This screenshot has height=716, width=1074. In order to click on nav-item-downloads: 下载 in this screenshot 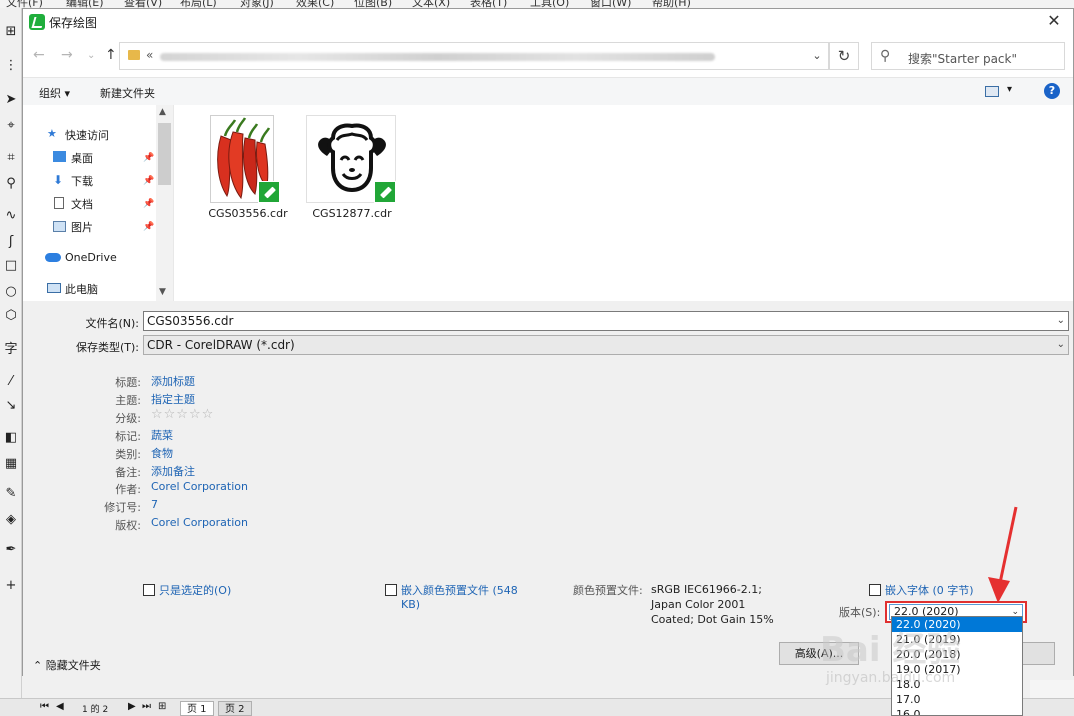, I will do `click(82, 181)`.